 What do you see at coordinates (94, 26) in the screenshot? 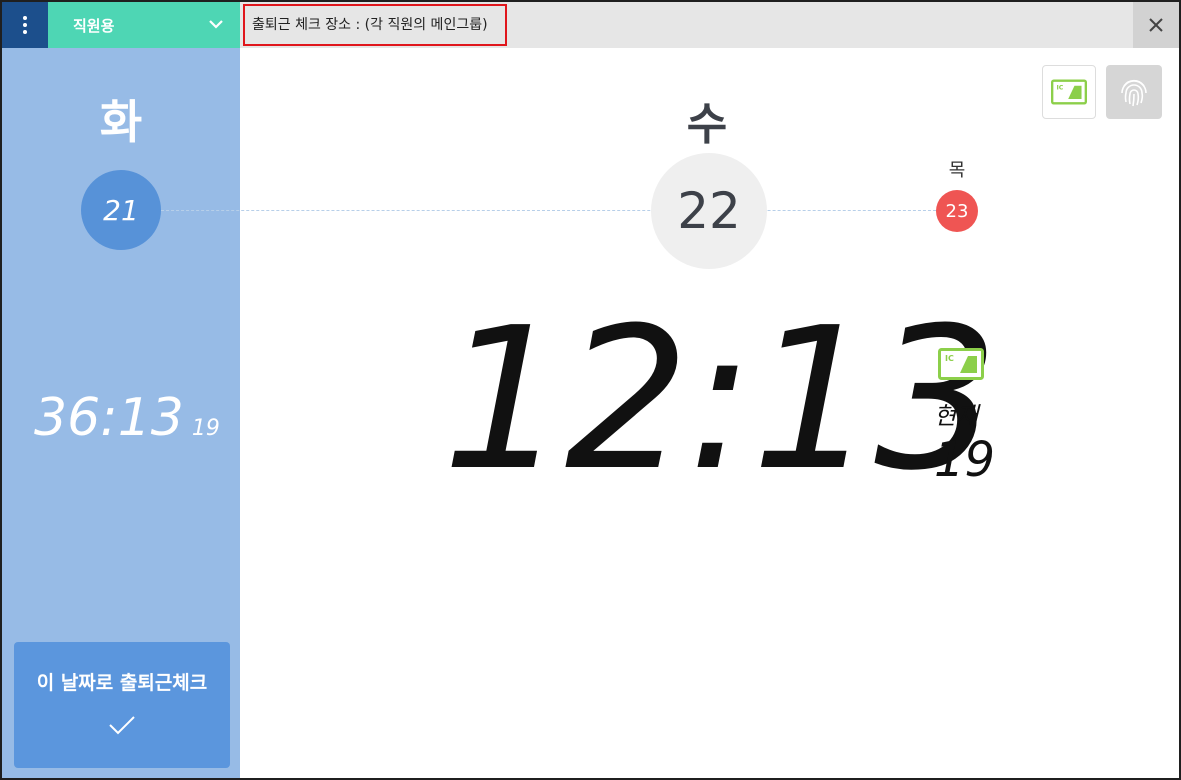
I see `role-label: 직원용` at bounding box center [94, 26].